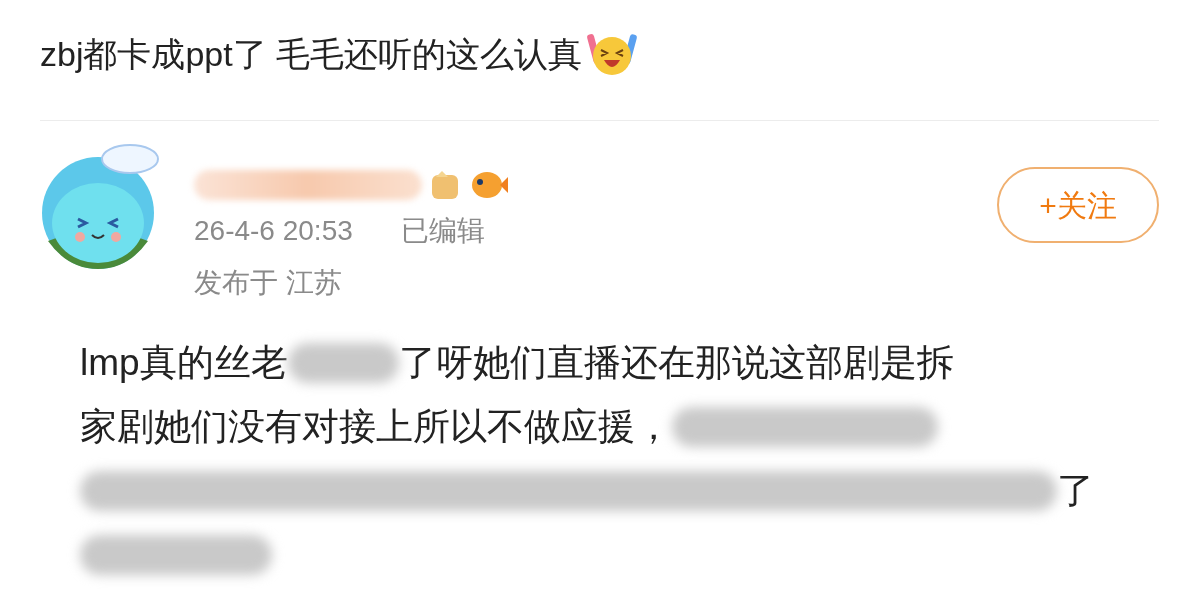 This screenshot has width=1199, height=609. Describe the element at coordinates (442, 231) in the screenshot. I see `edited-label: 已编辑` at that location.